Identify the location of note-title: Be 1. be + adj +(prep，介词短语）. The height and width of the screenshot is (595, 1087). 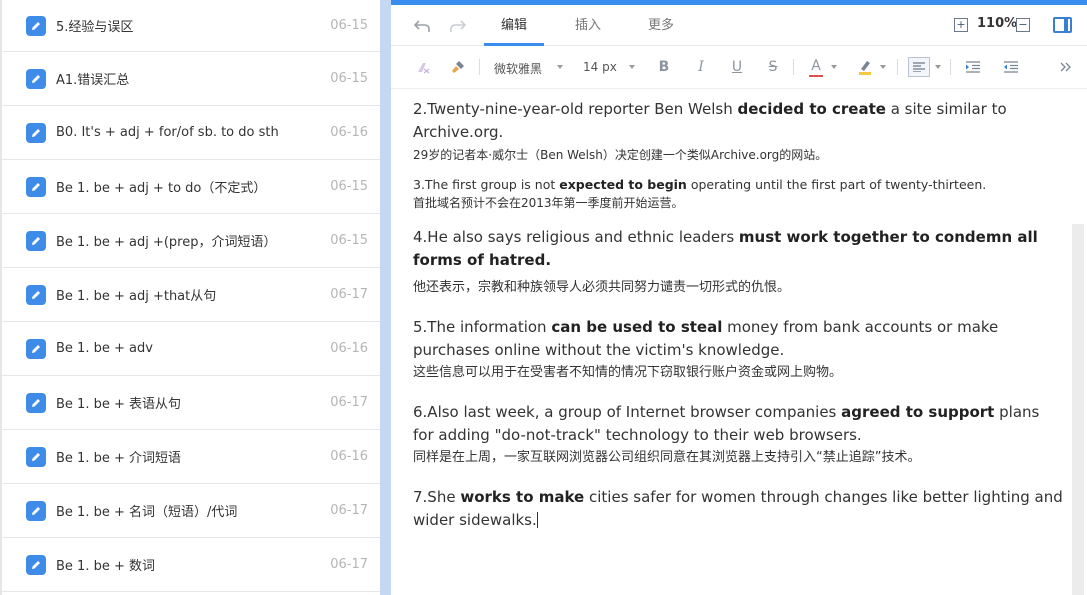
(166, 242).